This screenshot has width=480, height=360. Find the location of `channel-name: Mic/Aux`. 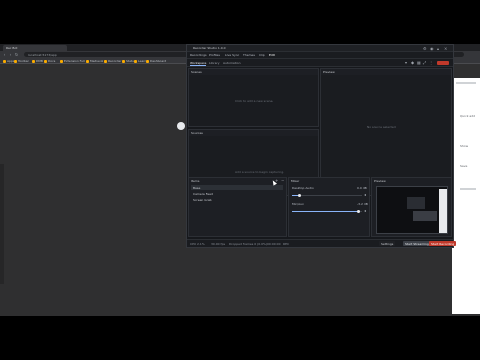

channel-name: Mic/Aux is located at coordinates (298, 204).